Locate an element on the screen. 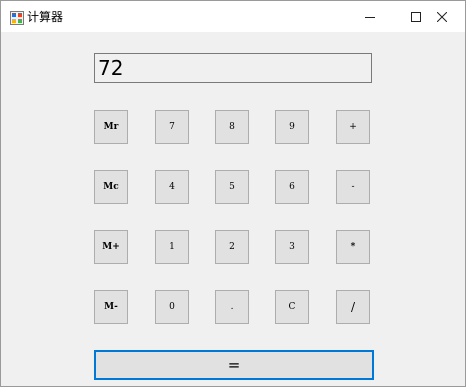 This screenshot has height=387, width=466. digit-0-button: 0 is located at coordinates (172, 307).